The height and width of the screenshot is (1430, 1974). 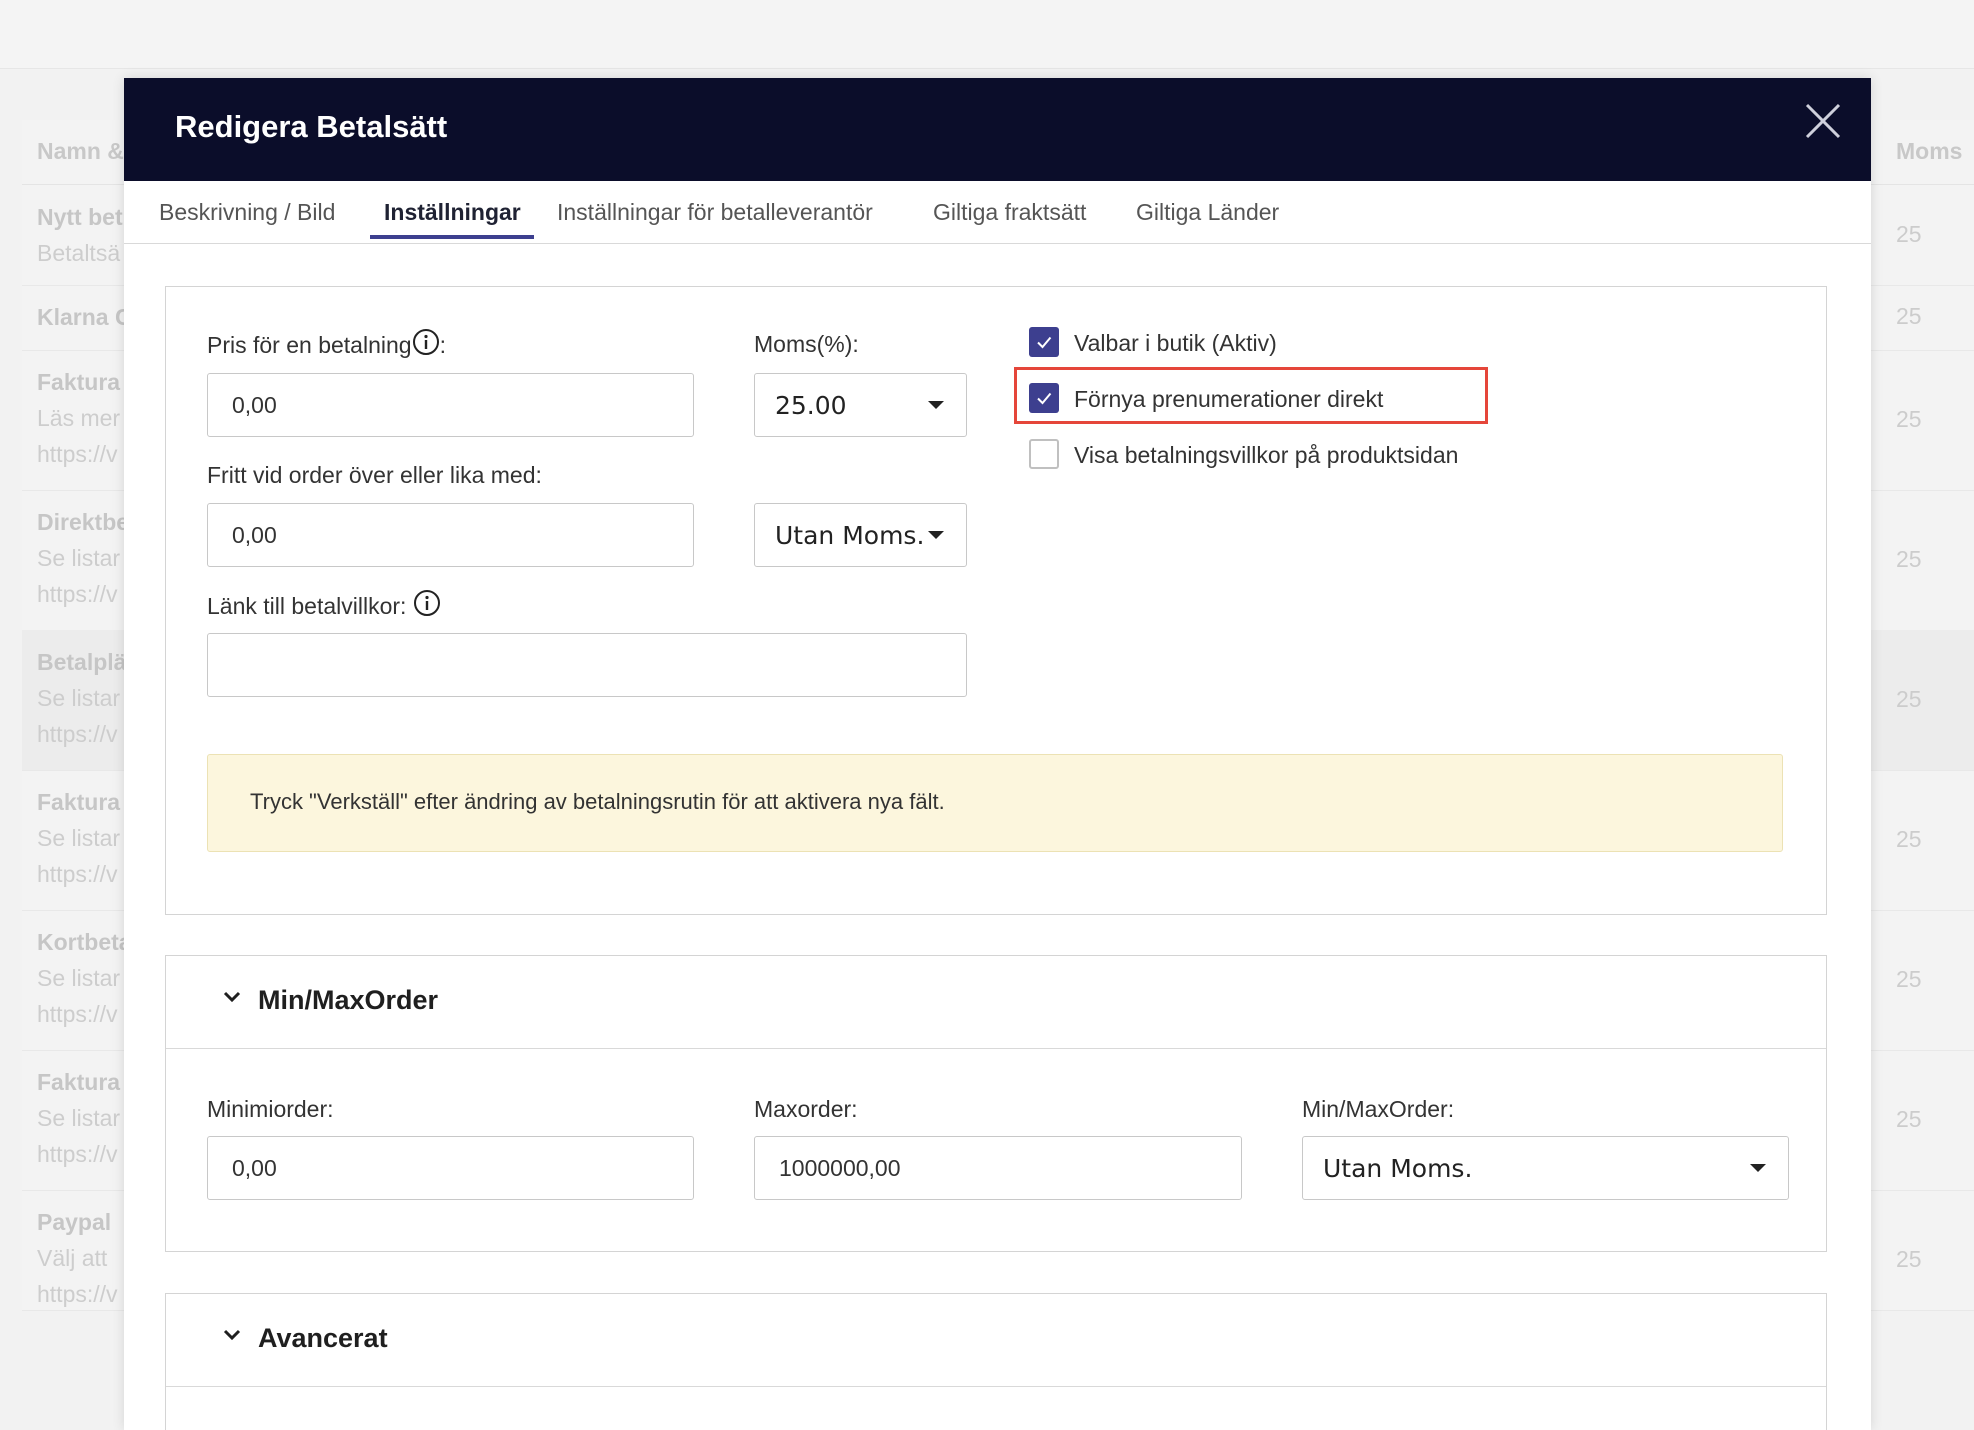 What do you see at coordinates (1207, 212) in the screenshot?
I see `tab-valid-countries: Giltiga Länder` at bounding box center [1207, 212].